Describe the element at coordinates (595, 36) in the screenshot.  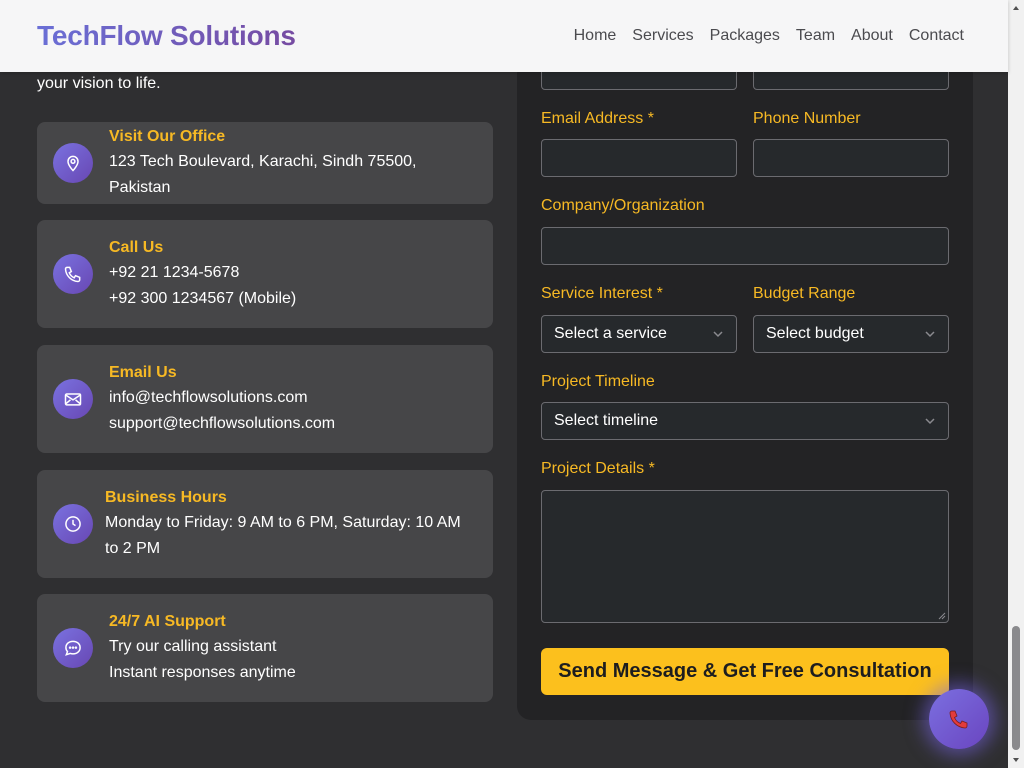
I see `nav-home: Home` at that location.